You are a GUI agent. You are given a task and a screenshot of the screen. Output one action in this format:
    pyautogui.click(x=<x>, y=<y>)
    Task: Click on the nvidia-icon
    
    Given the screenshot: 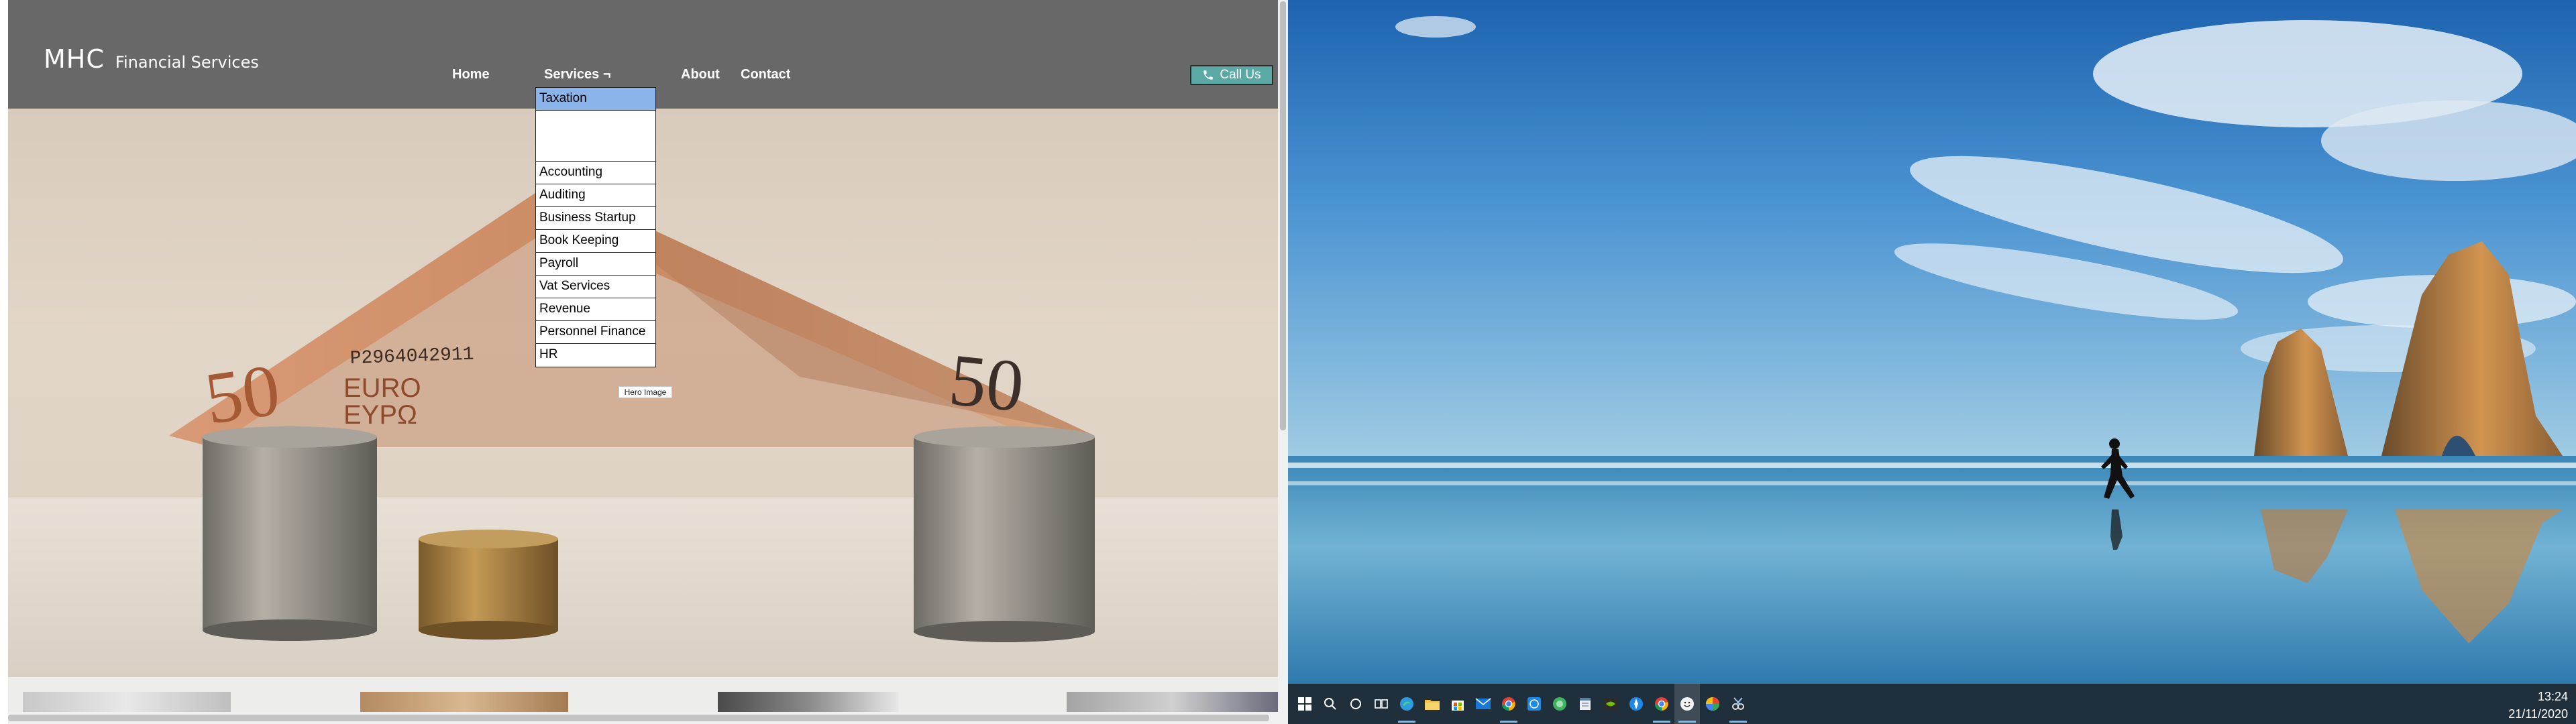 What is the action you would take?
    pyautogui.click(x=1610, y=704)
    